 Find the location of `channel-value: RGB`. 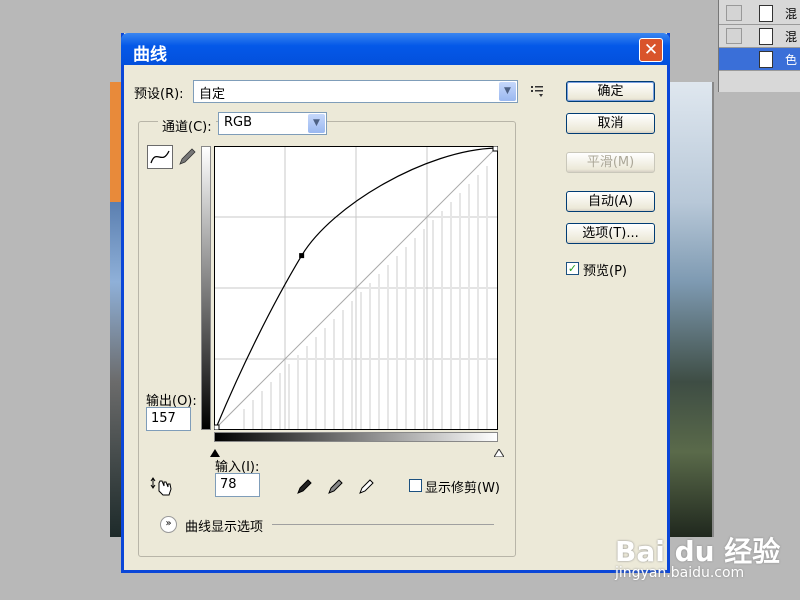

channel-value: RGB is located at coordinates (238, 122).